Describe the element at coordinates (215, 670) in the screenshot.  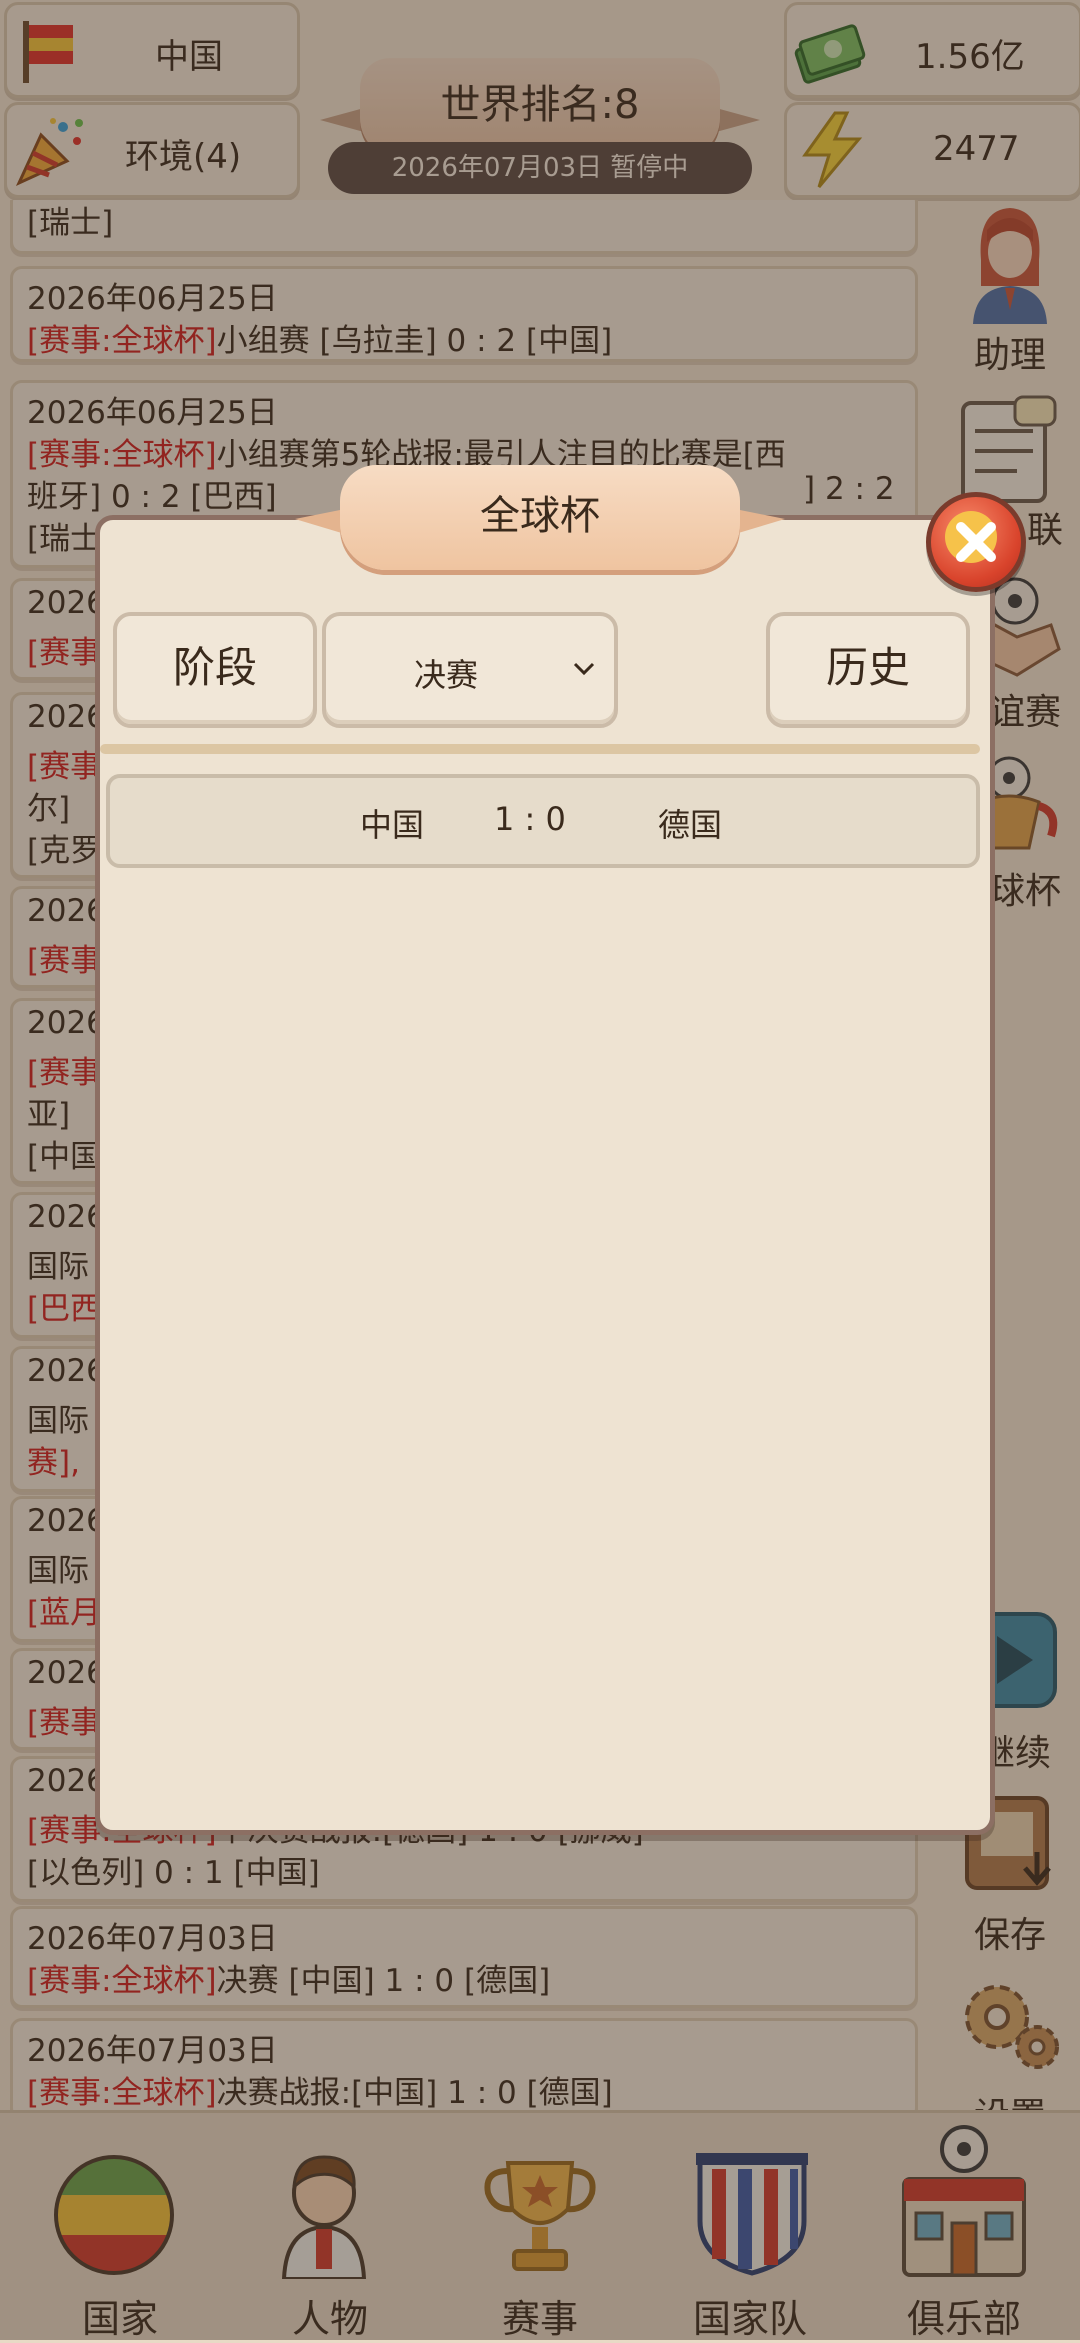
I see `stage-button: 阶段` at that location.